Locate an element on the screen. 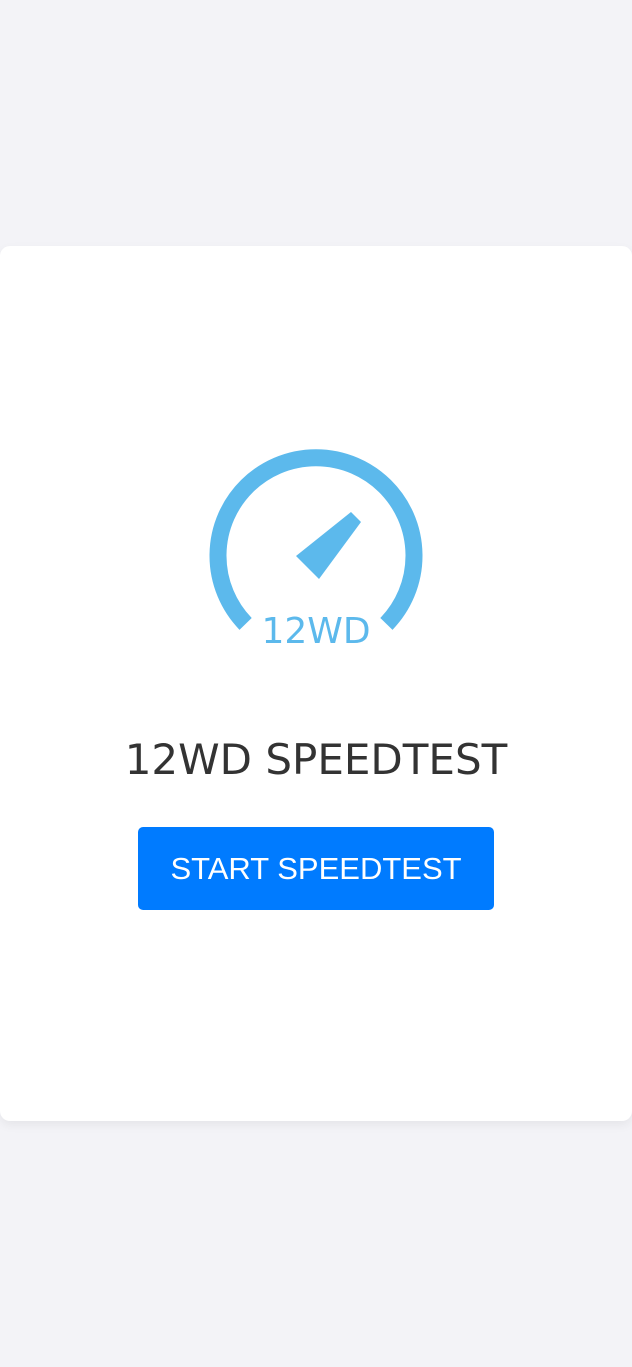 Image resolution: width=632 pixels, height=1367 pixels. start-speedtest-button: START SPEEDTEST is located at coordinates (316, 868).